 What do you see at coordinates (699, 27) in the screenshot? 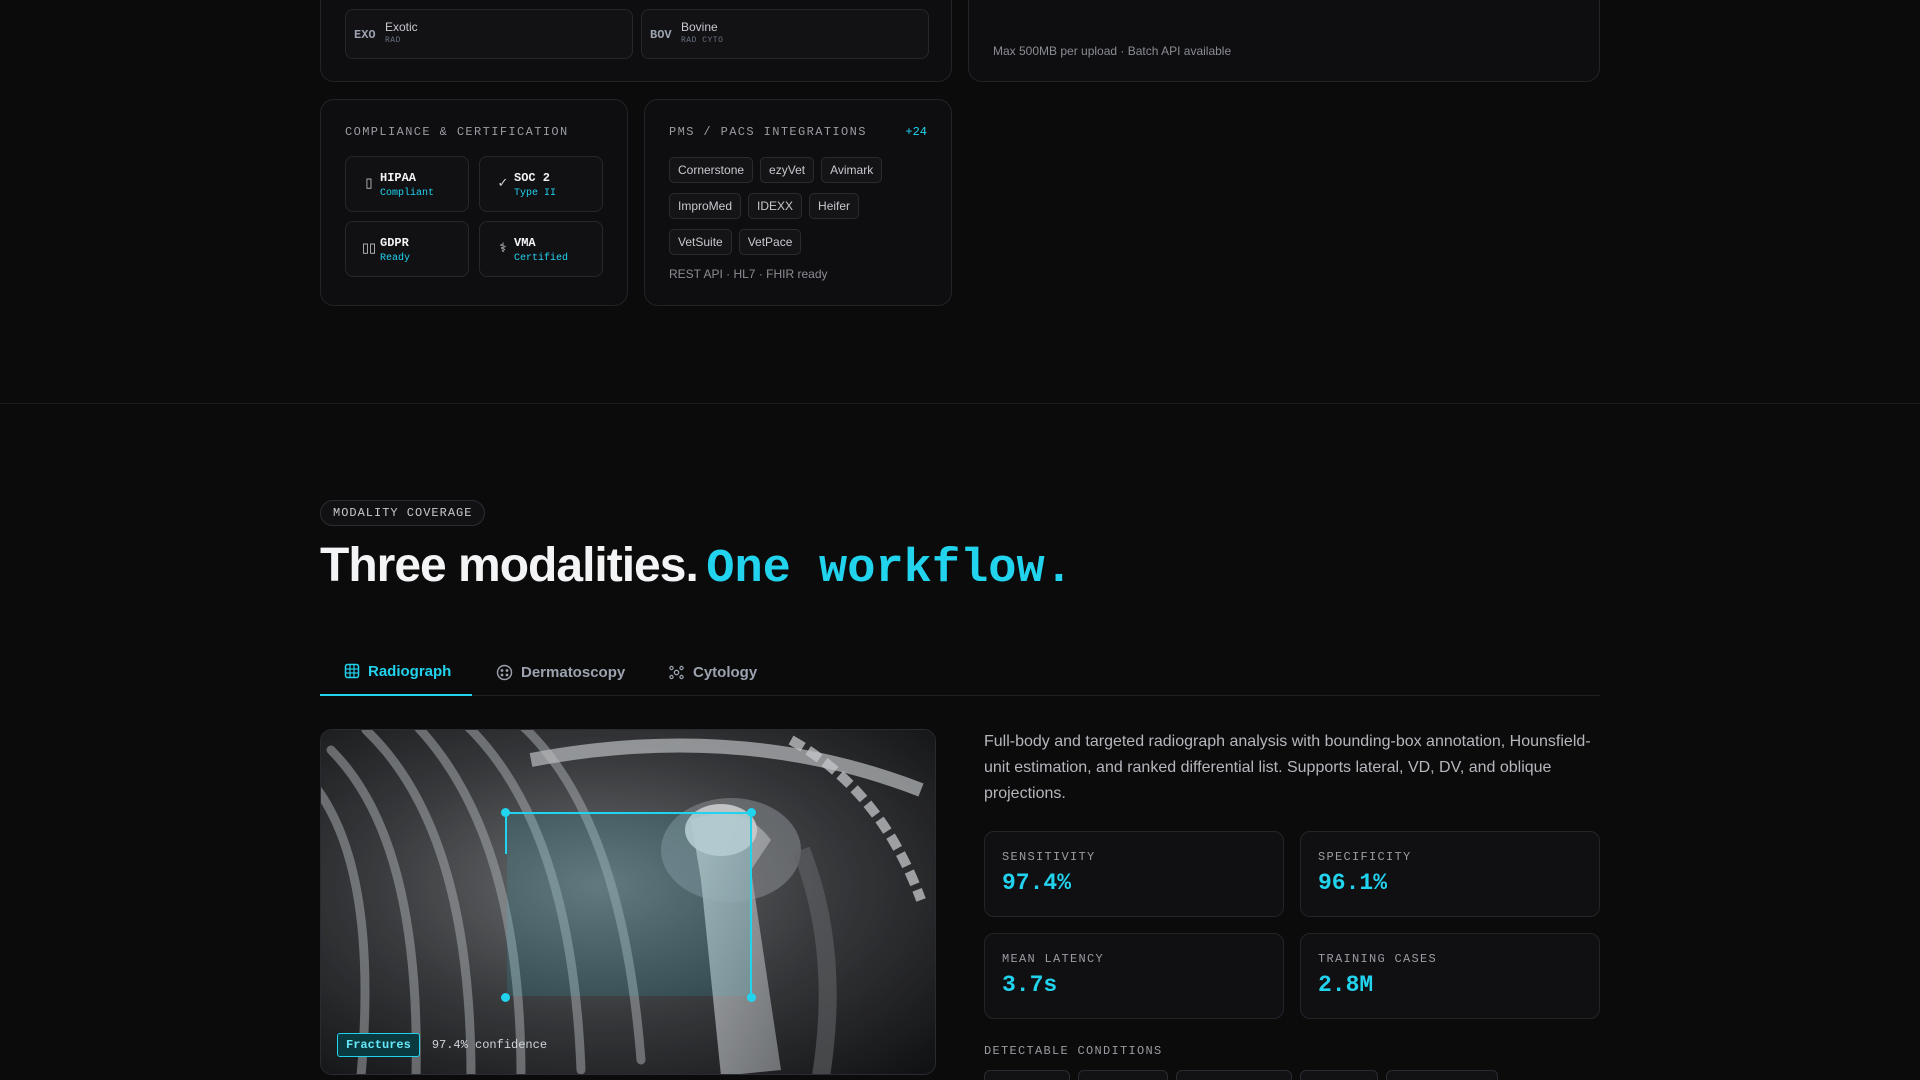
I see `species-name: Bovine` at bounding box center [699, 27].